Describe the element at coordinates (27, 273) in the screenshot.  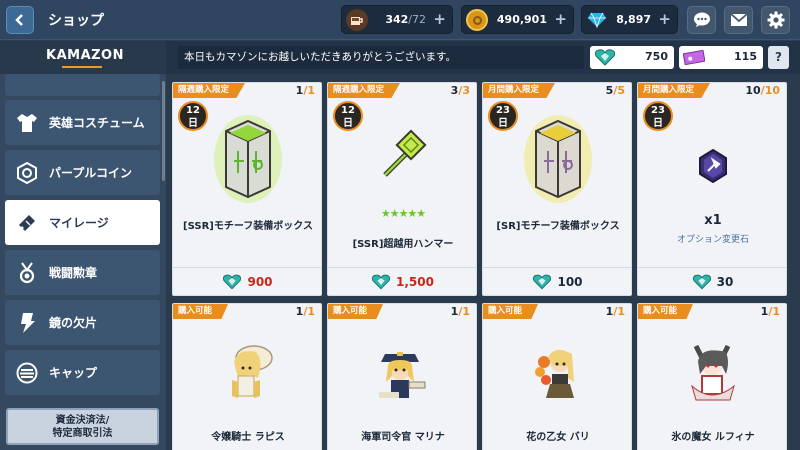
I see `medal-icon` at that location.